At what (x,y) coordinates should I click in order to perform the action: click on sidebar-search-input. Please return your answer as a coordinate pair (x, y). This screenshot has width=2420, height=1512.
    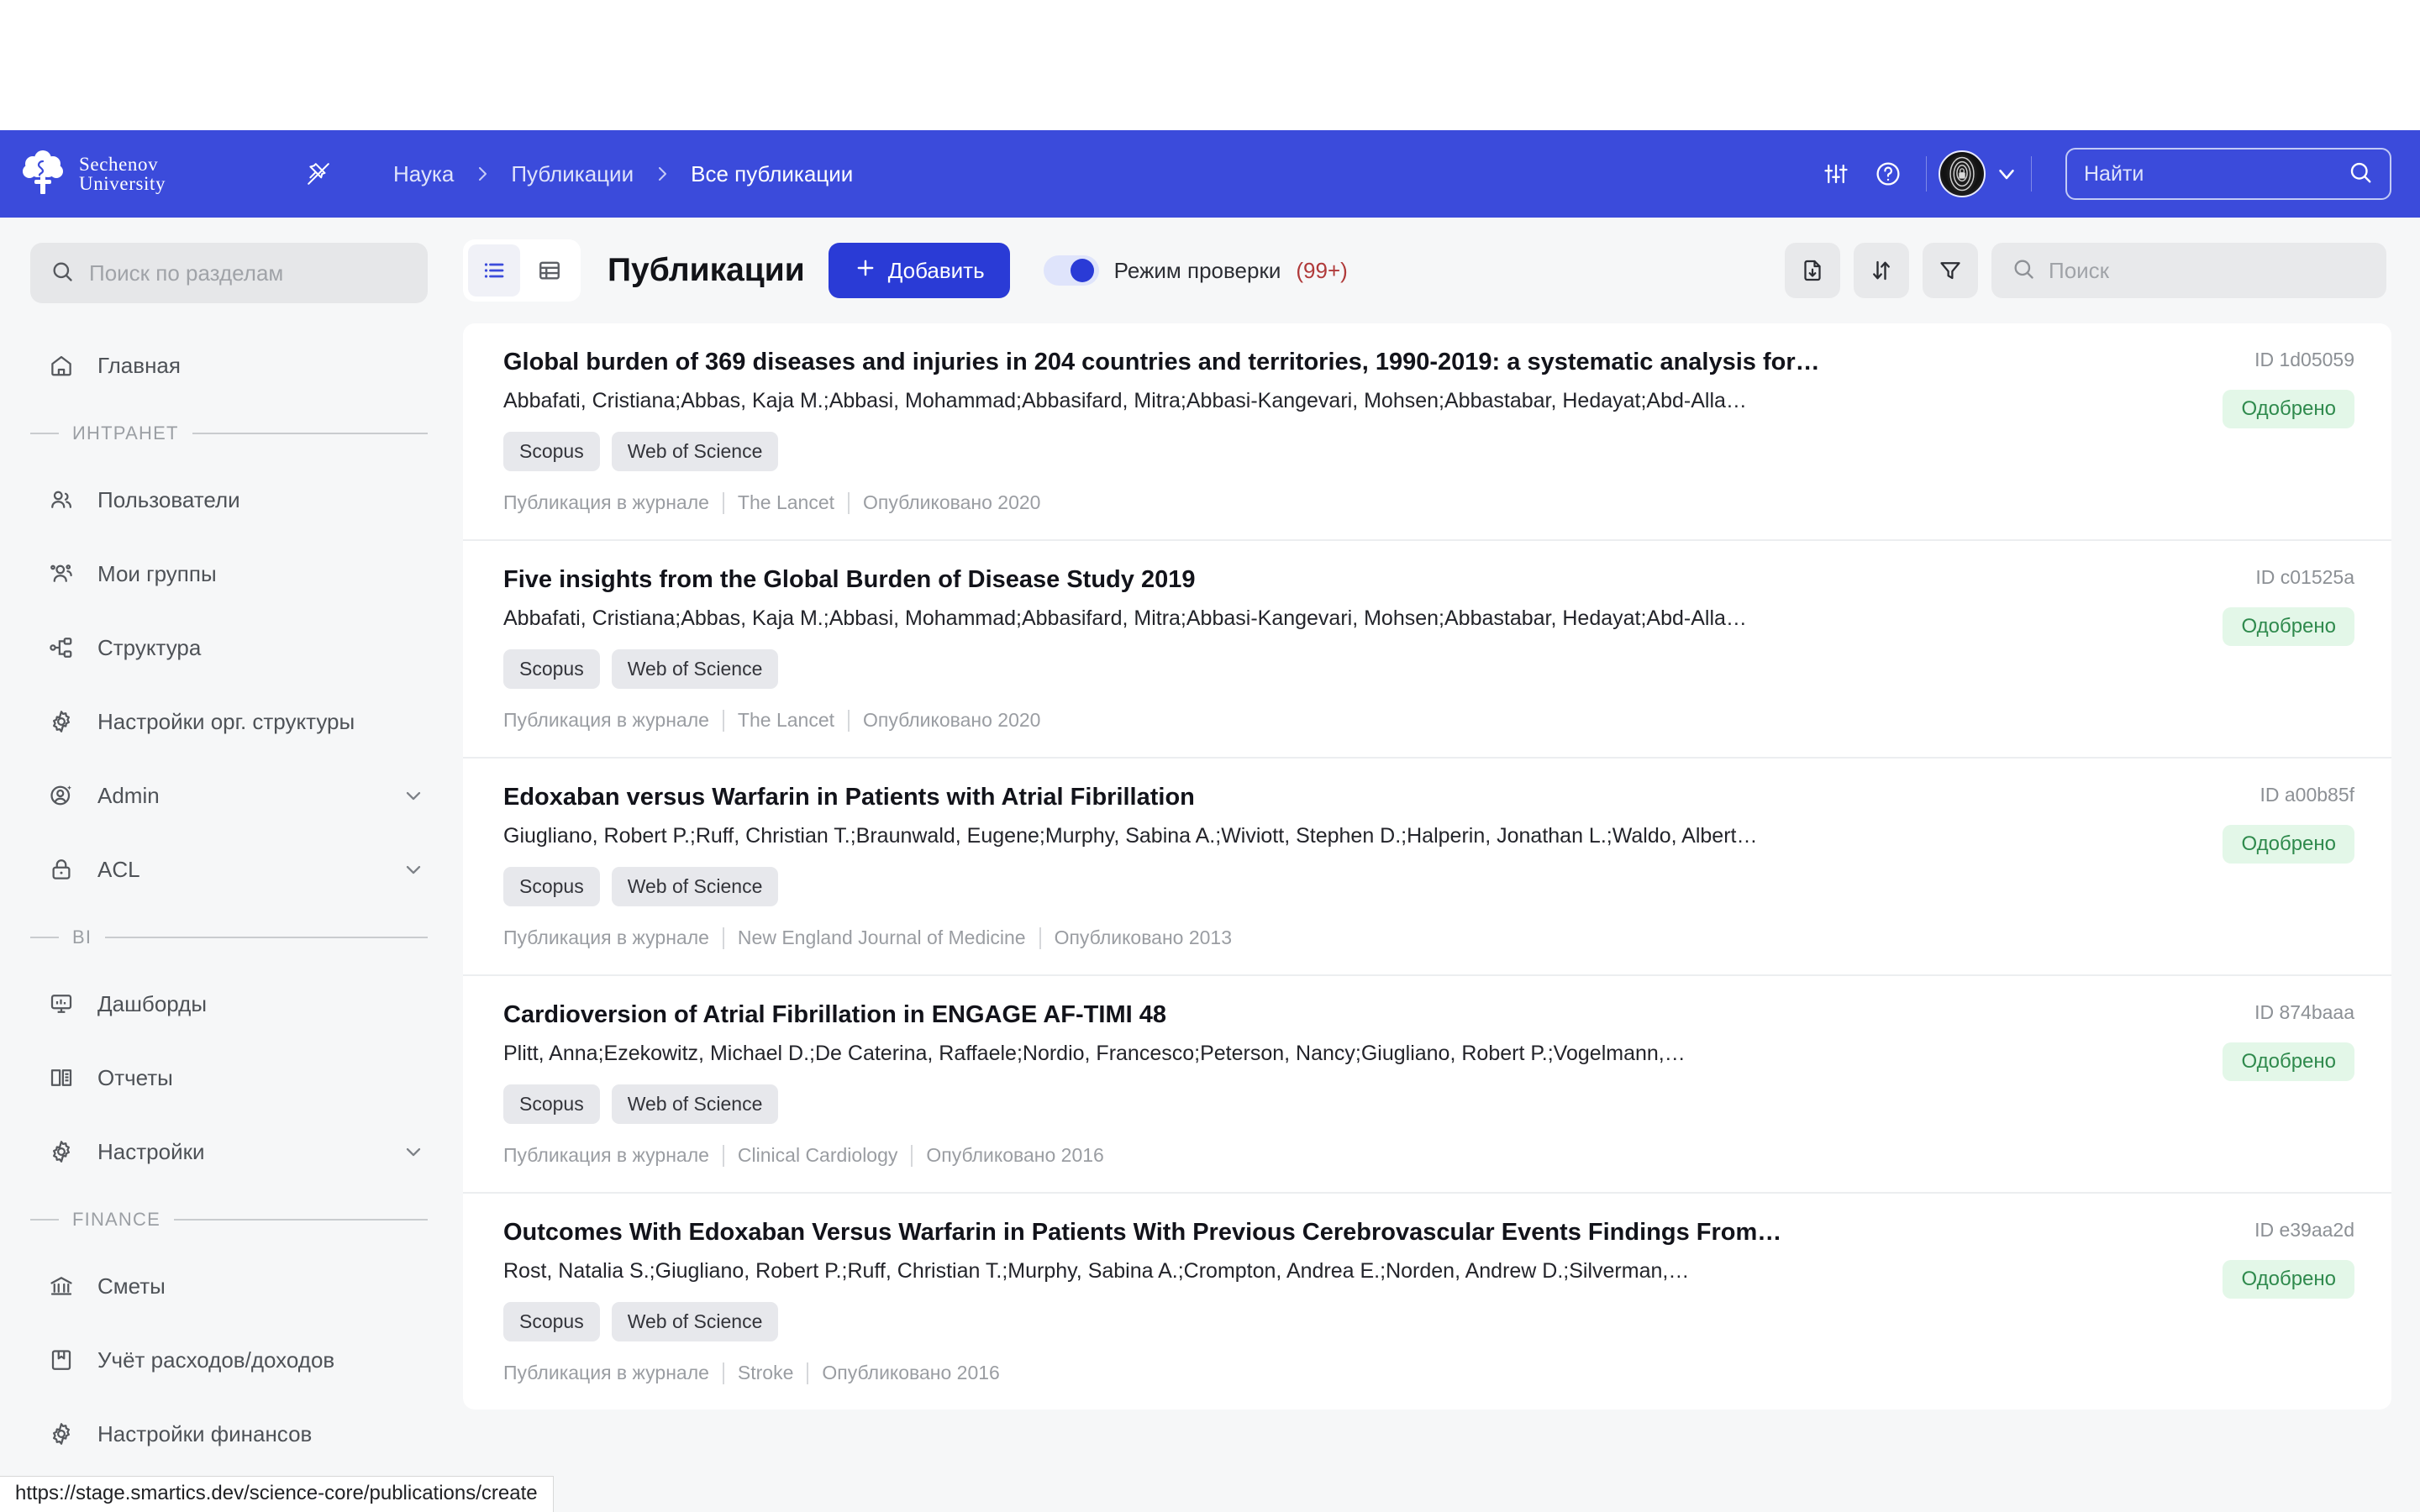
    Looking at the image, I should click on (248, 273).